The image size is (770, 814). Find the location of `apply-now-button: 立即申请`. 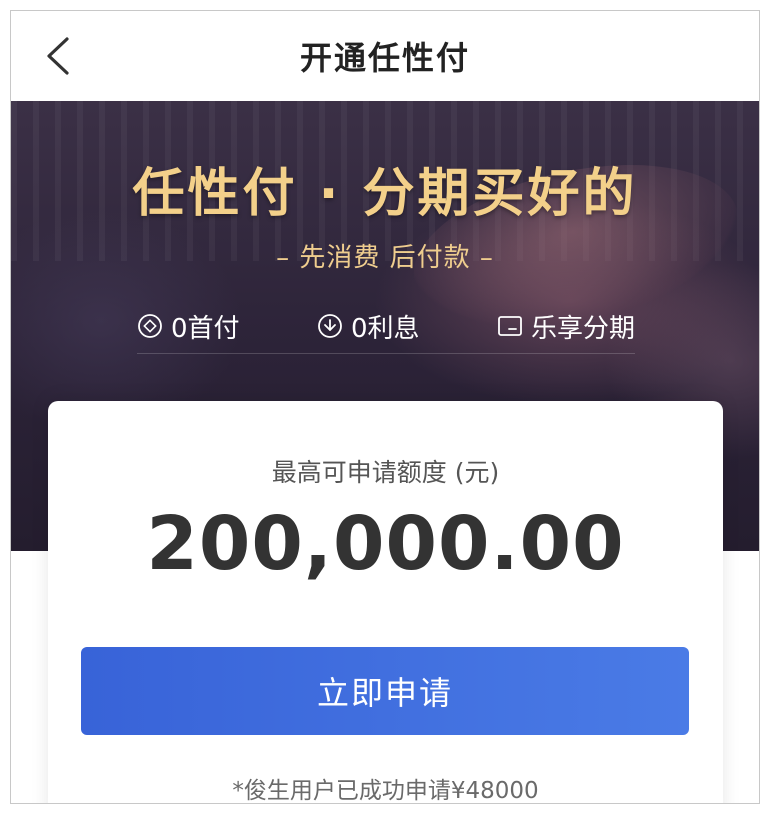

apply-now-button: 立即申请 is located at coordinates (385, 691).